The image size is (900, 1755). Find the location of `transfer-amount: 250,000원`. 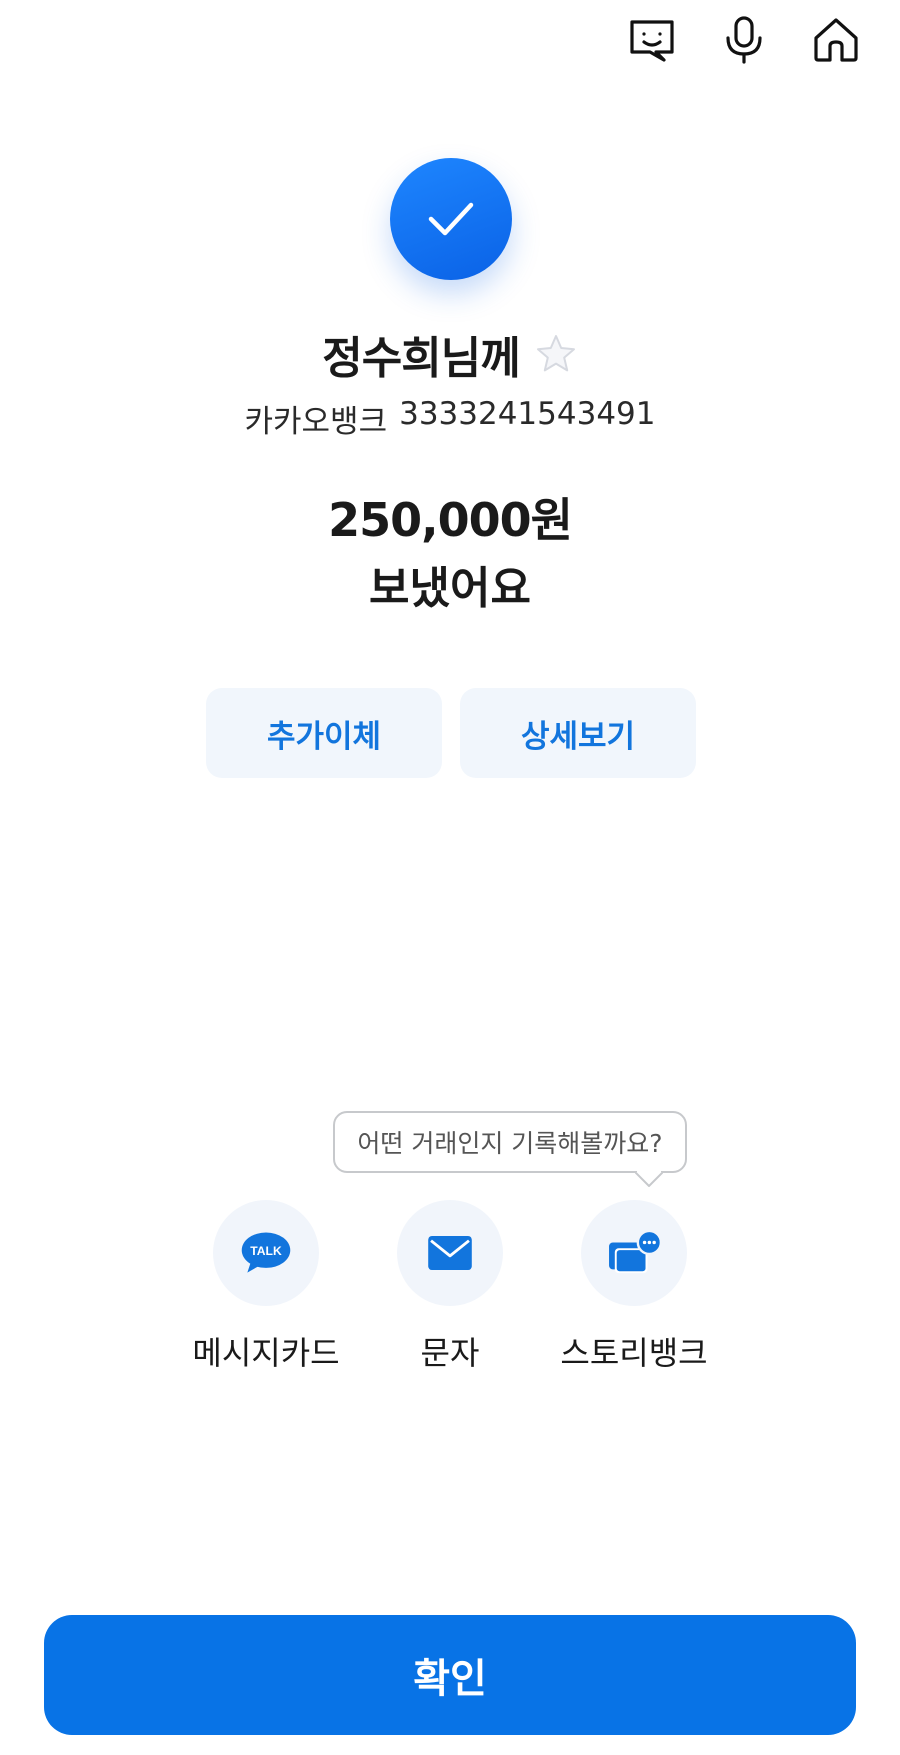

transfer-amount: 250,000원 is located at coordinates (450, 520).